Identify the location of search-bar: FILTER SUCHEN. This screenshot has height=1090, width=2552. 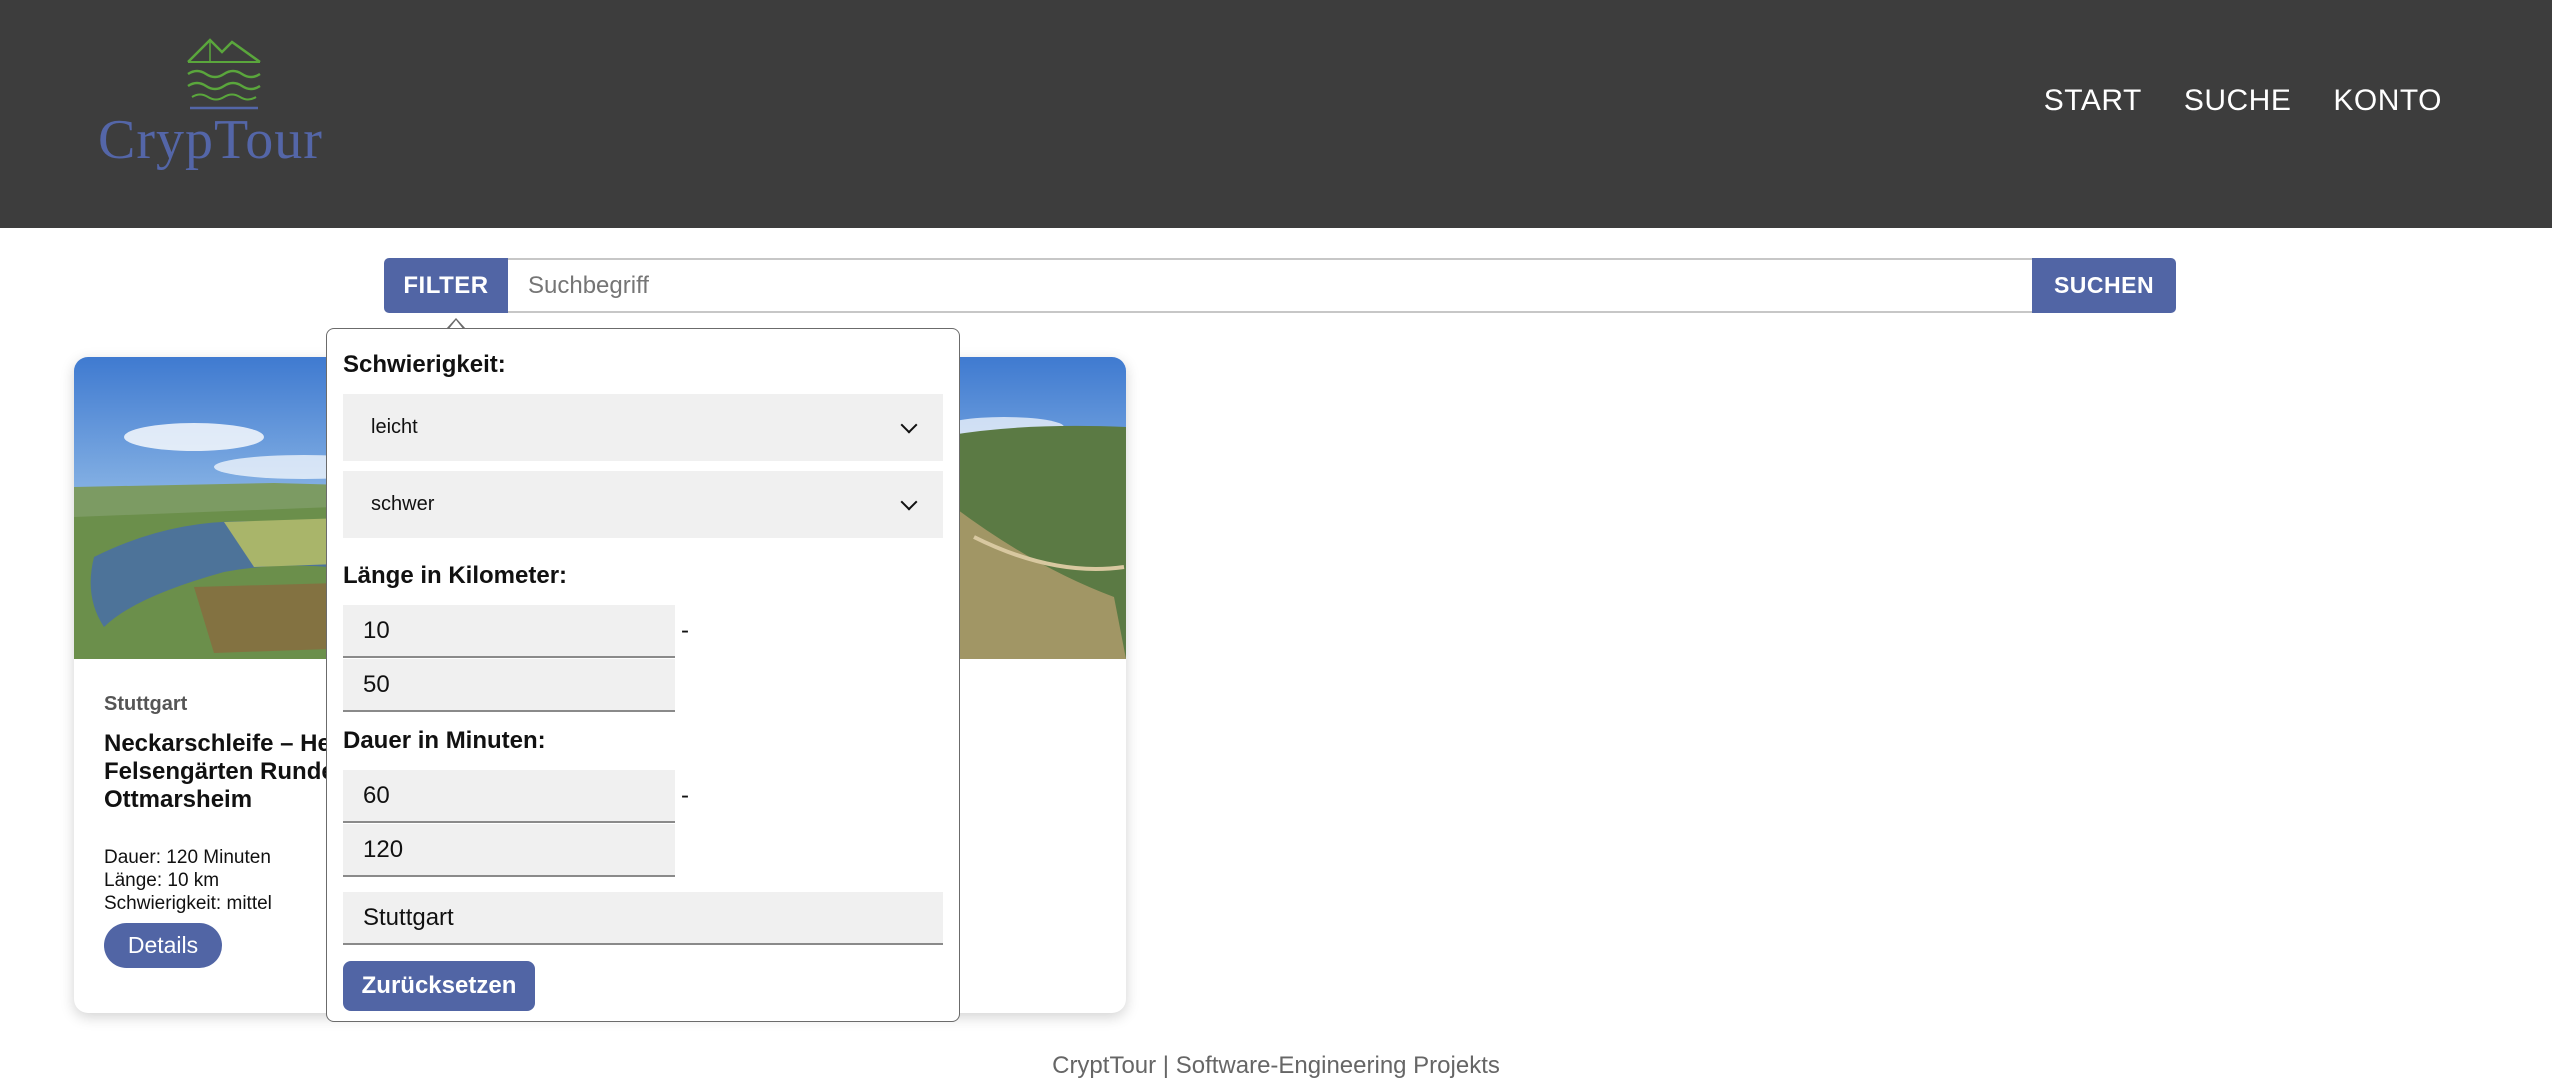
(1280, 285).